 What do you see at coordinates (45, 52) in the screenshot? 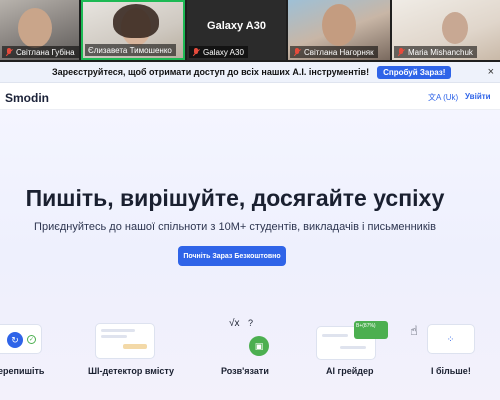
I see `participant-name: Світлана Губіна` at bounding box center [45, 52].